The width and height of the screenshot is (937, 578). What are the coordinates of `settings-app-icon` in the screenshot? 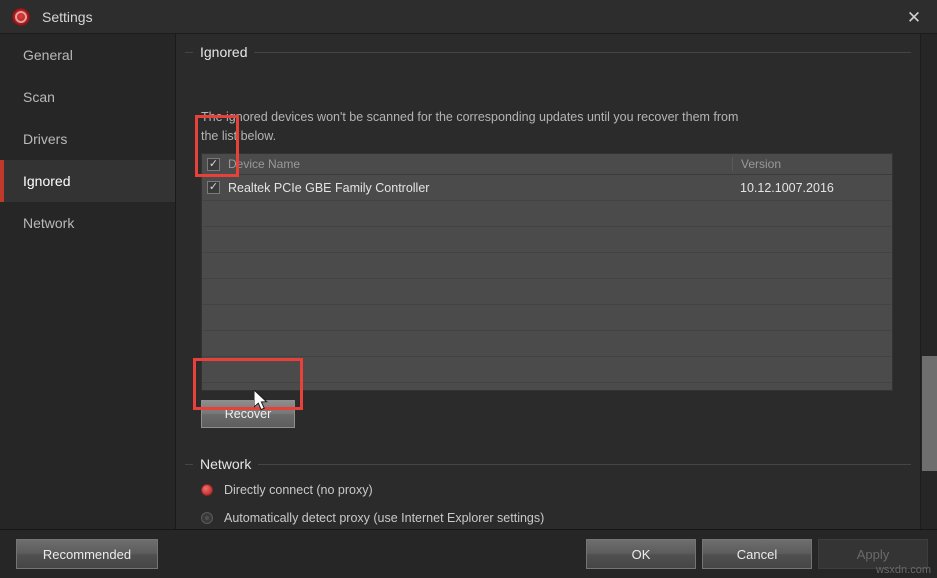 It's located at (21, 16).